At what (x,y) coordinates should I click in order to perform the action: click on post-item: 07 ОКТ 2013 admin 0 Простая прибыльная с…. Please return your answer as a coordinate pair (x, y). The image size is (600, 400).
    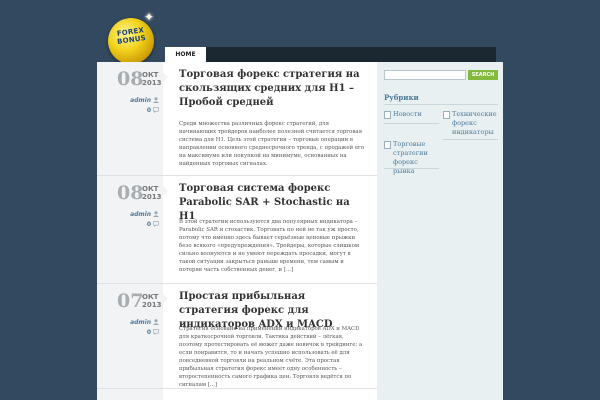
    Looking at the image, I should click on (237, 336).